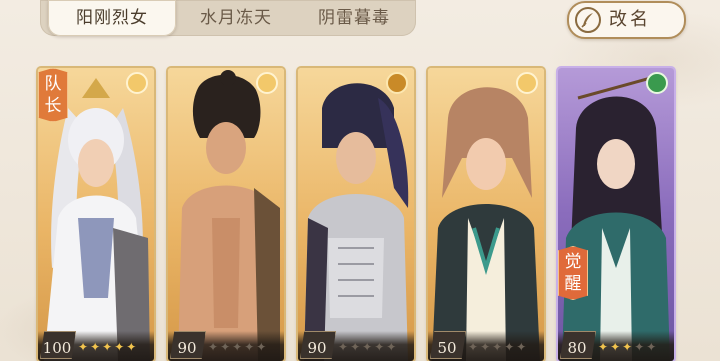  I want to click on team-tab-bar: 阳刚烈女 水月冻天 阴雷暮毒, so click(228, 18).